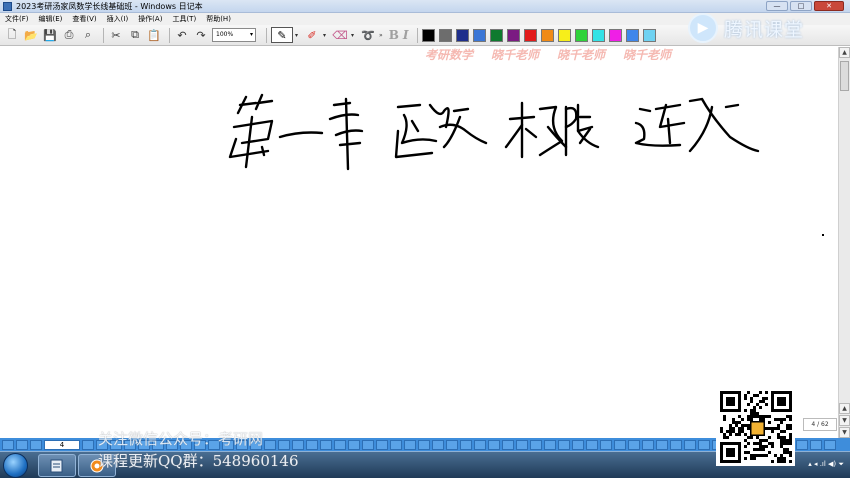  I want to click on menu-view: 查看(V), so click(84, 19).